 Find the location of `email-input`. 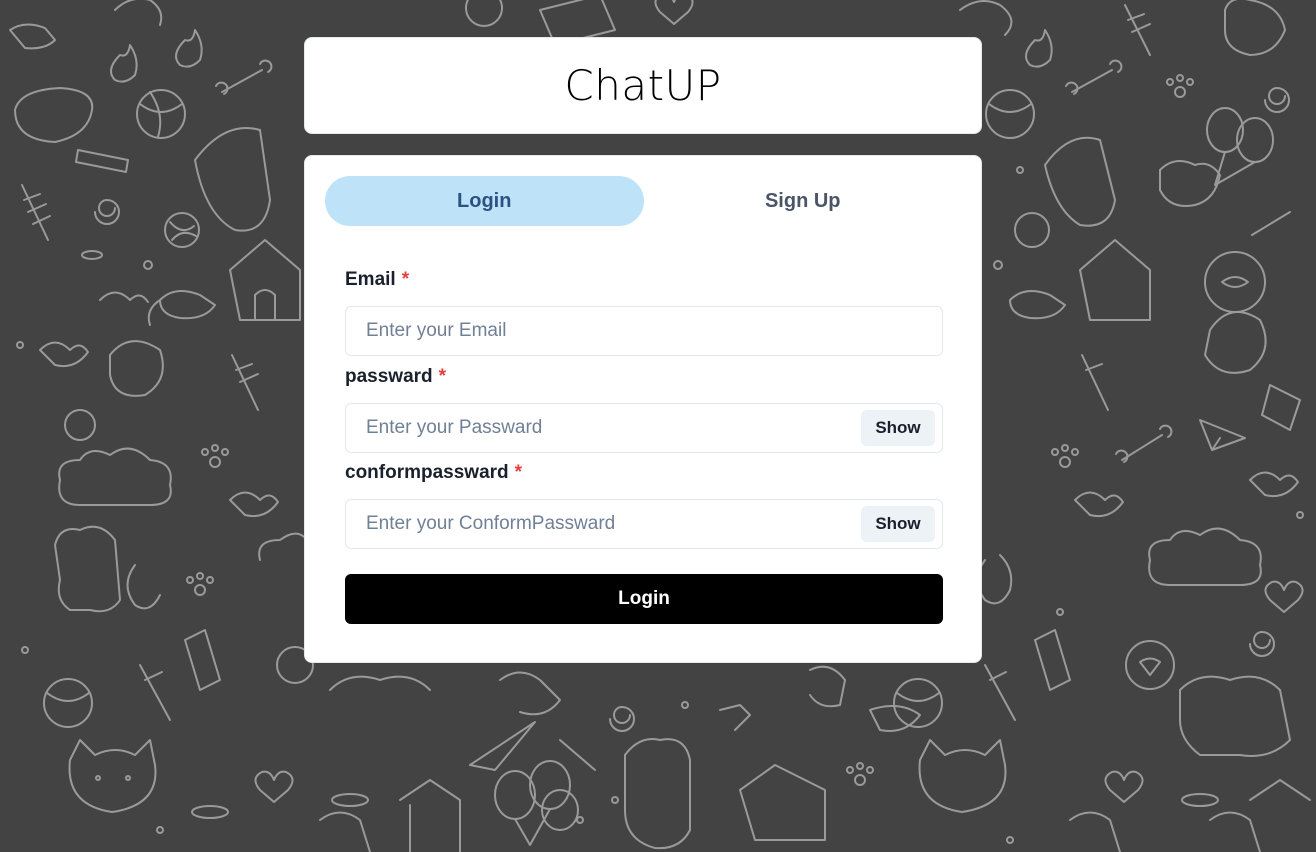

email-input is located at coordinates (644, 331).